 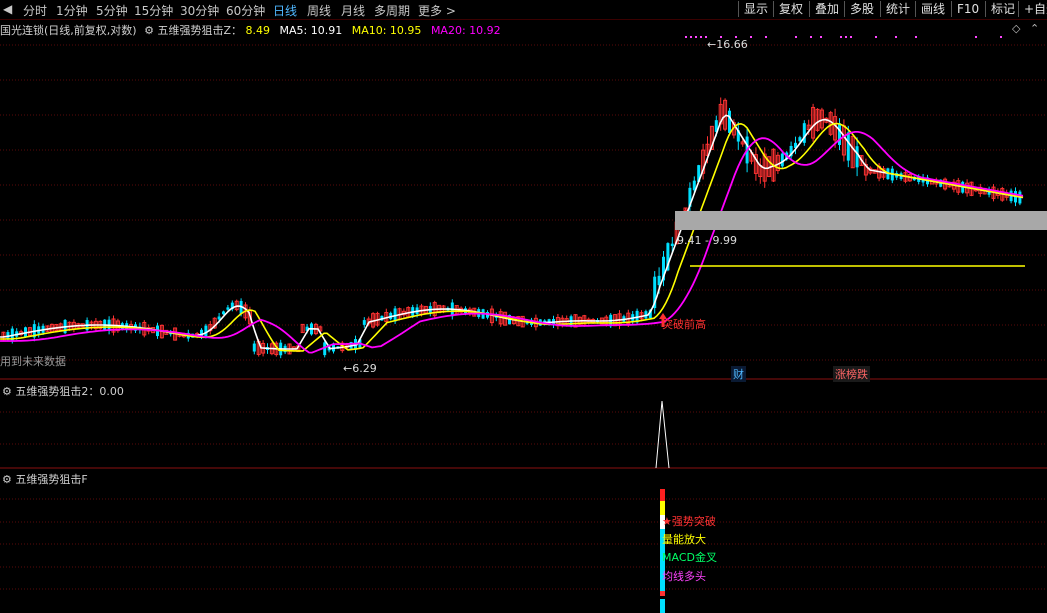 I want to click on draw-line-button: 画线, so click(x=932, y=9).